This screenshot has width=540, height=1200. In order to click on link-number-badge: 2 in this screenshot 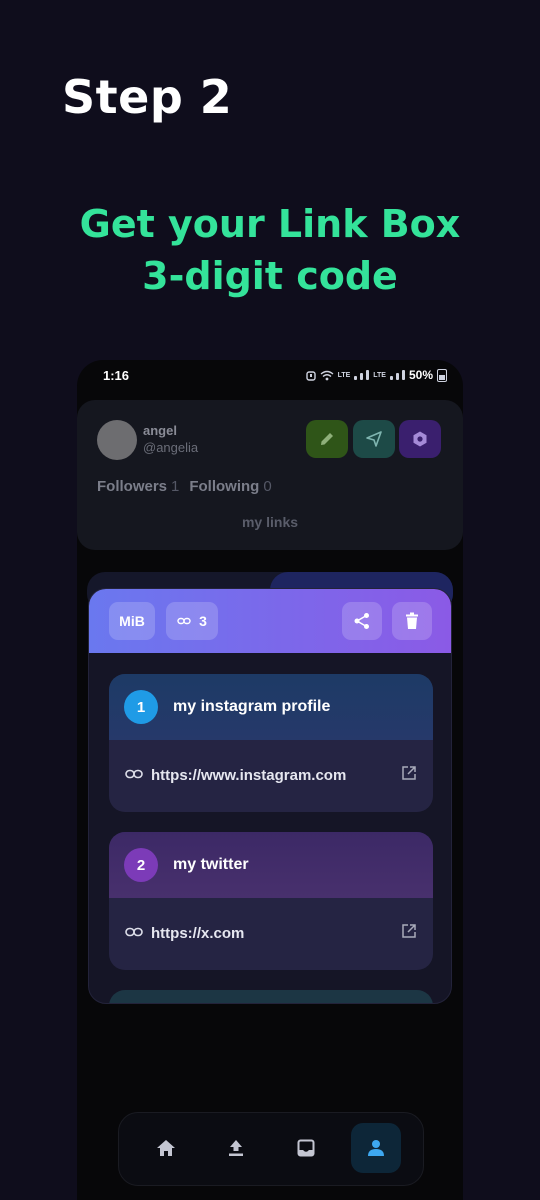, I will do `click(141, 865)`.